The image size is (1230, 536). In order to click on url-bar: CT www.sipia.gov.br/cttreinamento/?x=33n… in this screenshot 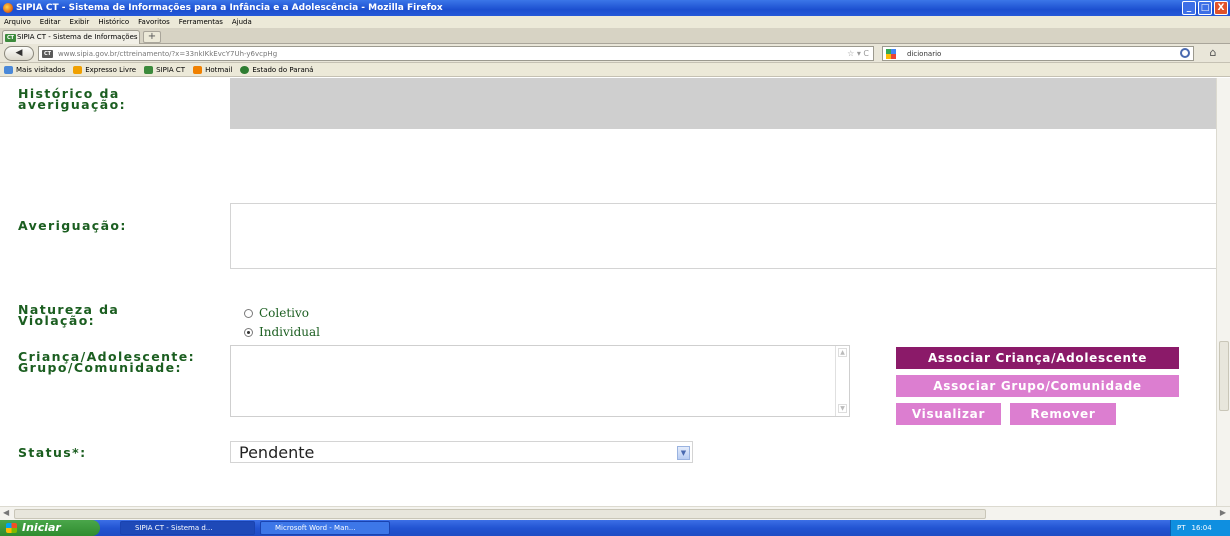, I will do `click(456, 53)`.